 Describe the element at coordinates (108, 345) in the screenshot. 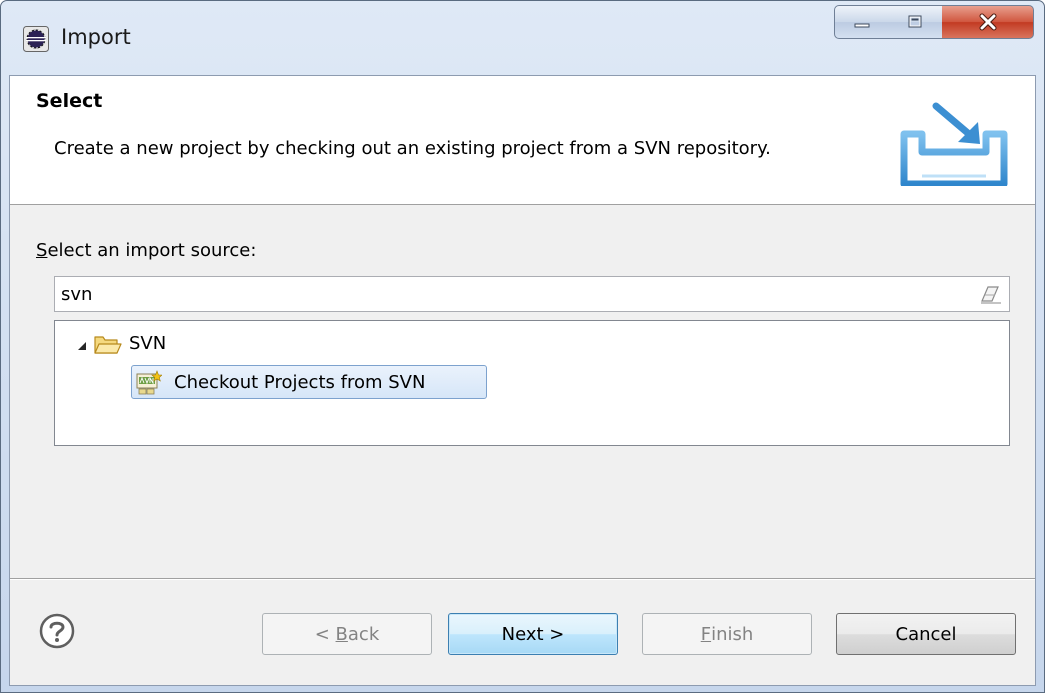

I see `folder-open-icon` at that location.